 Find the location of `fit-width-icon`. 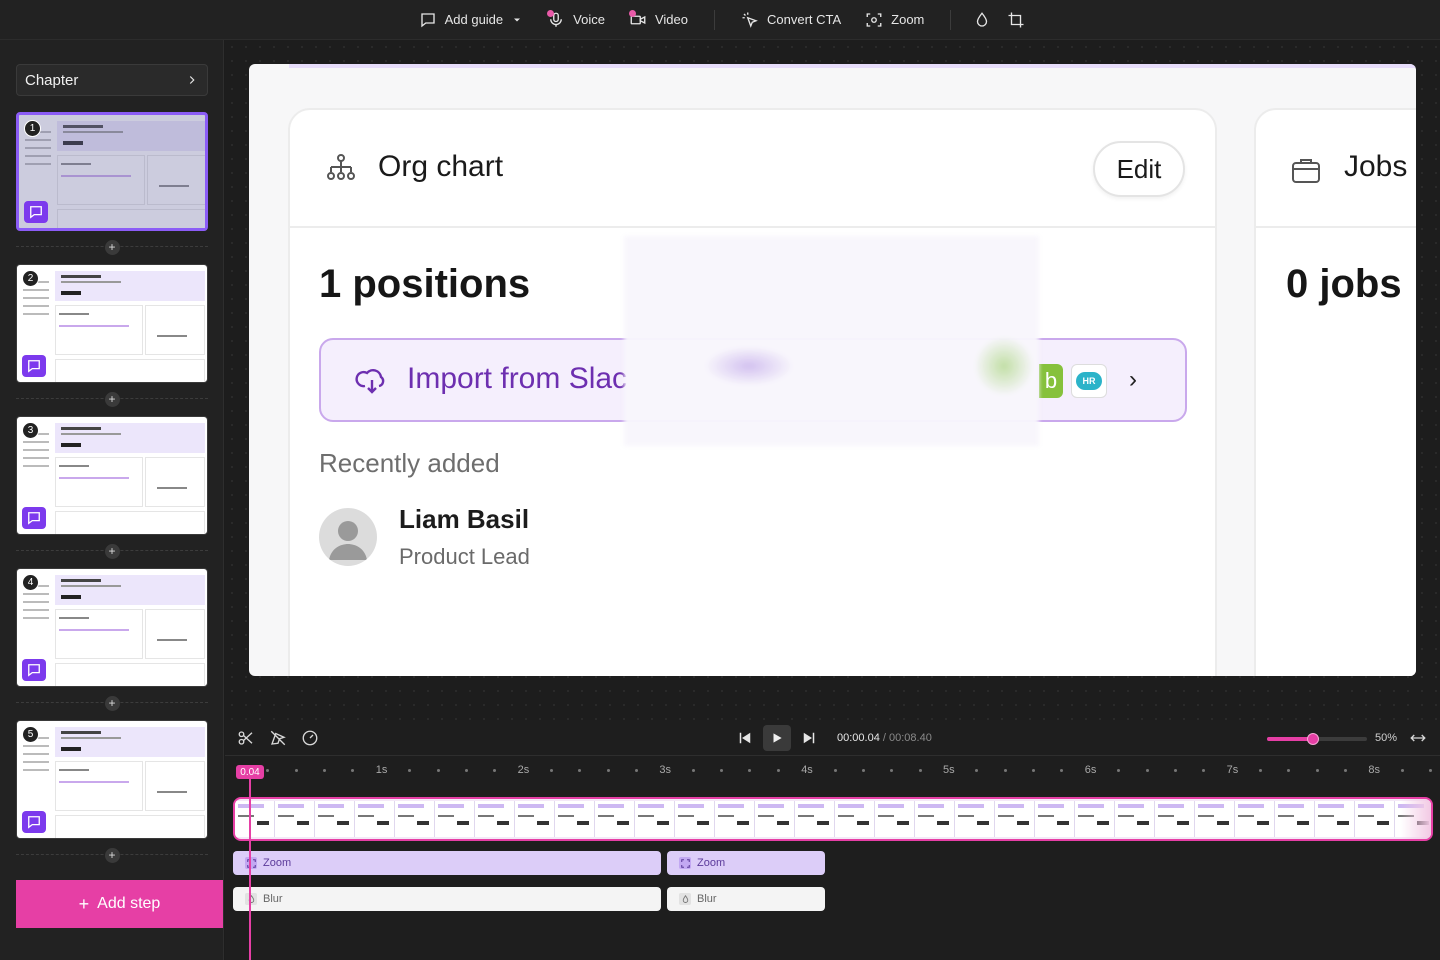

fit-width-icon is located at coordinates (1418, 738).